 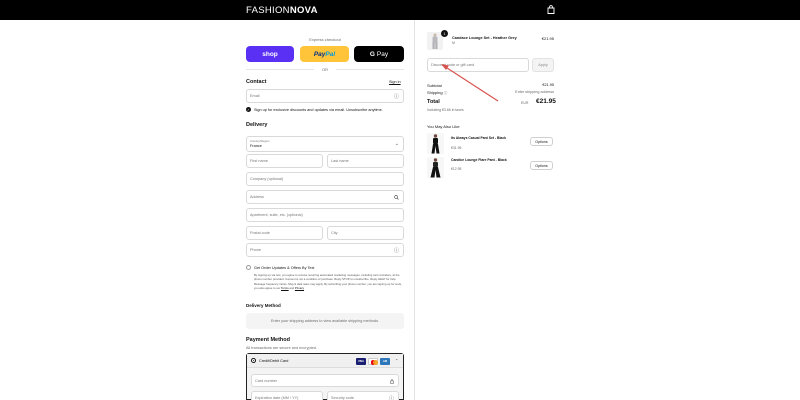 I want to click on google-pay-label: Pay, so click(x=382, y=54).